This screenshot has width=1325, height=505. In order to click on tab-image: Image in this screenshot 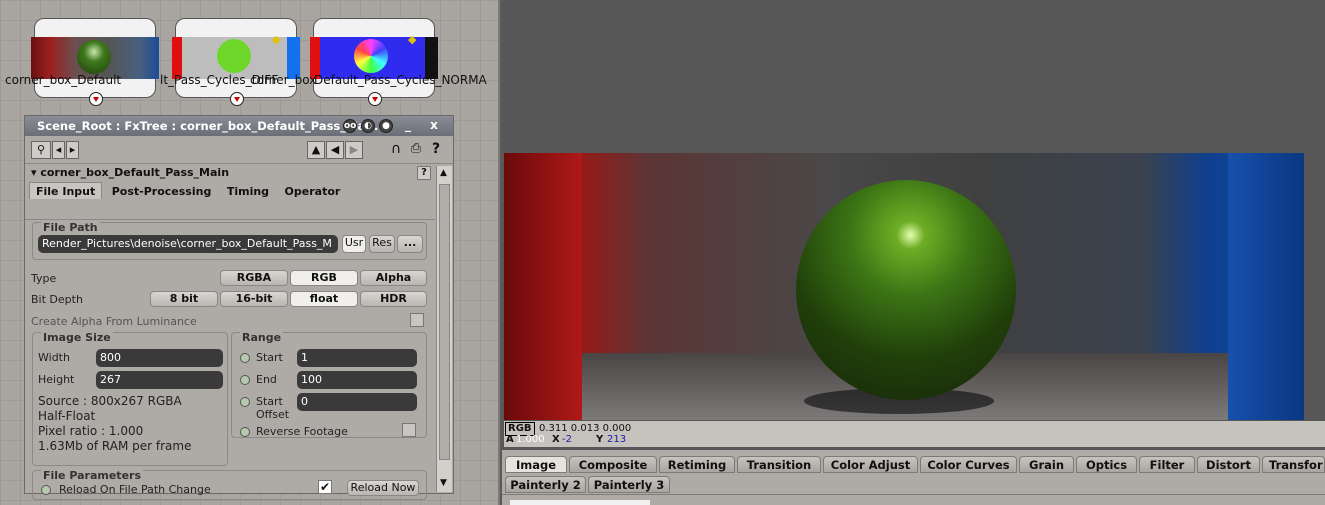, I will do `click(536, 464)`.